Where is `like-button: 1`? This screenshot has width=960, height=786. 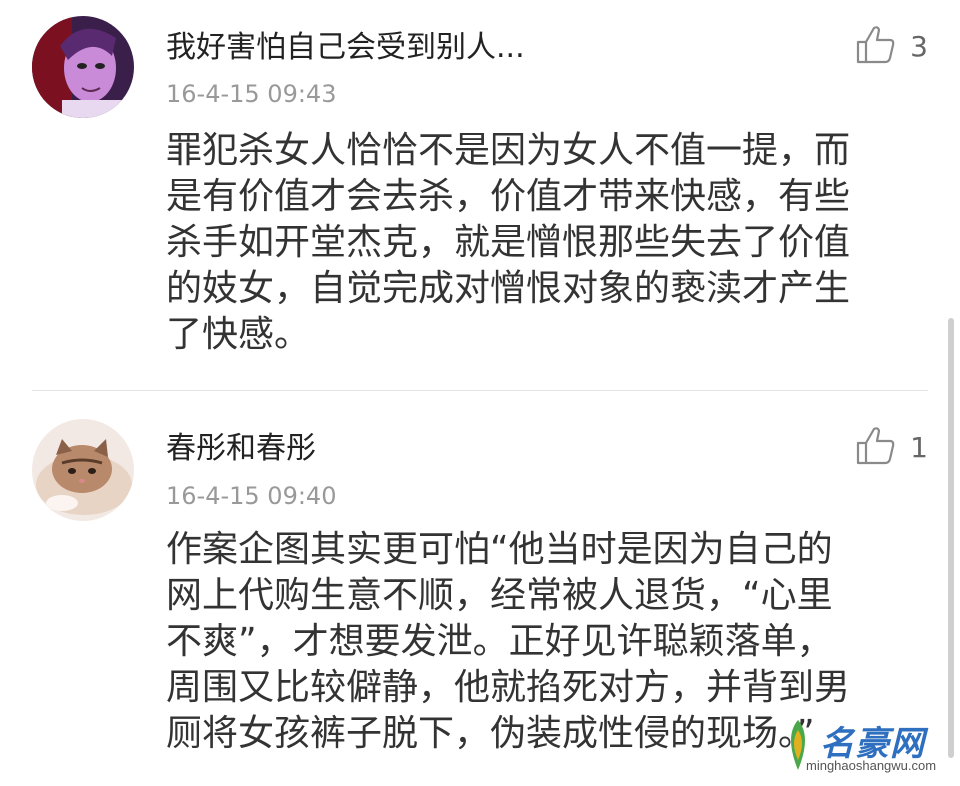
like-button: 1 is located at coordinates (891, 447).